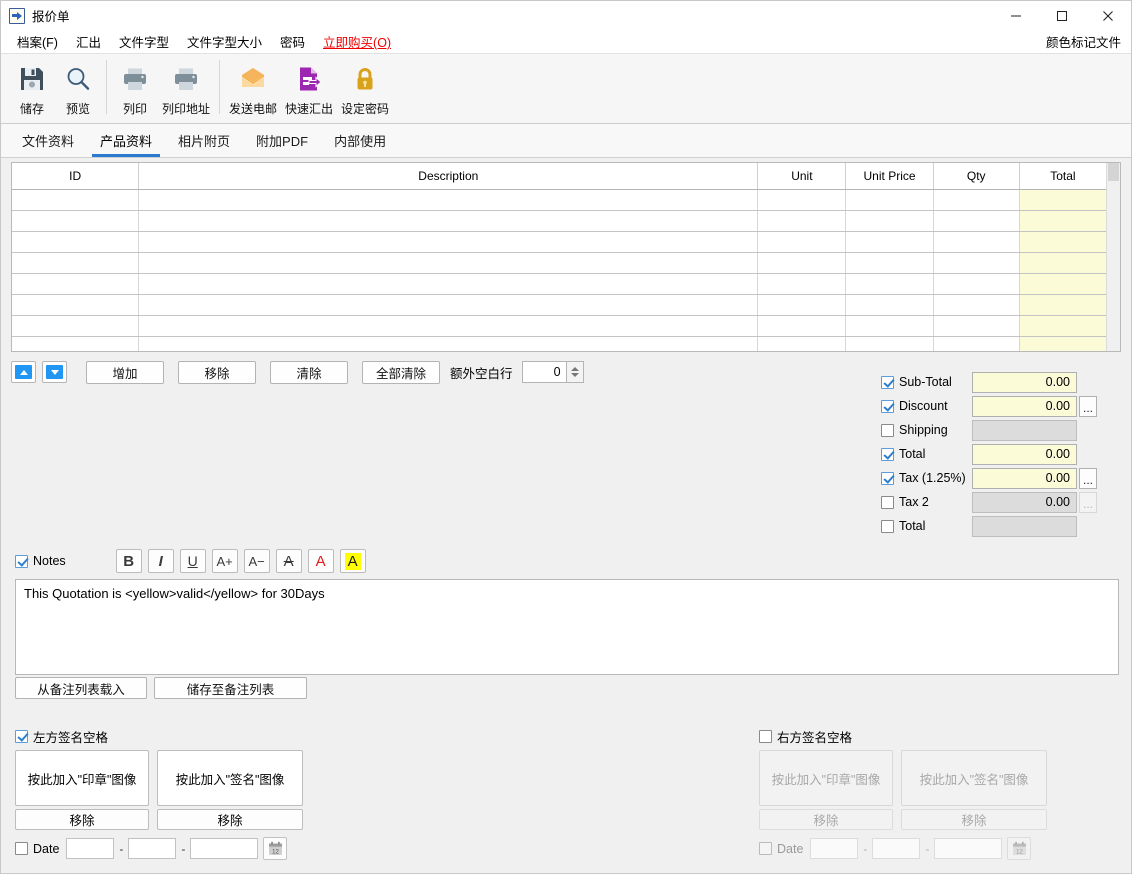 The height and width of the screenshot is (874, 1132). Describe the element at coordinates (288, 561) in the screenshot. I see `strikethrough-icon: A` at that location.